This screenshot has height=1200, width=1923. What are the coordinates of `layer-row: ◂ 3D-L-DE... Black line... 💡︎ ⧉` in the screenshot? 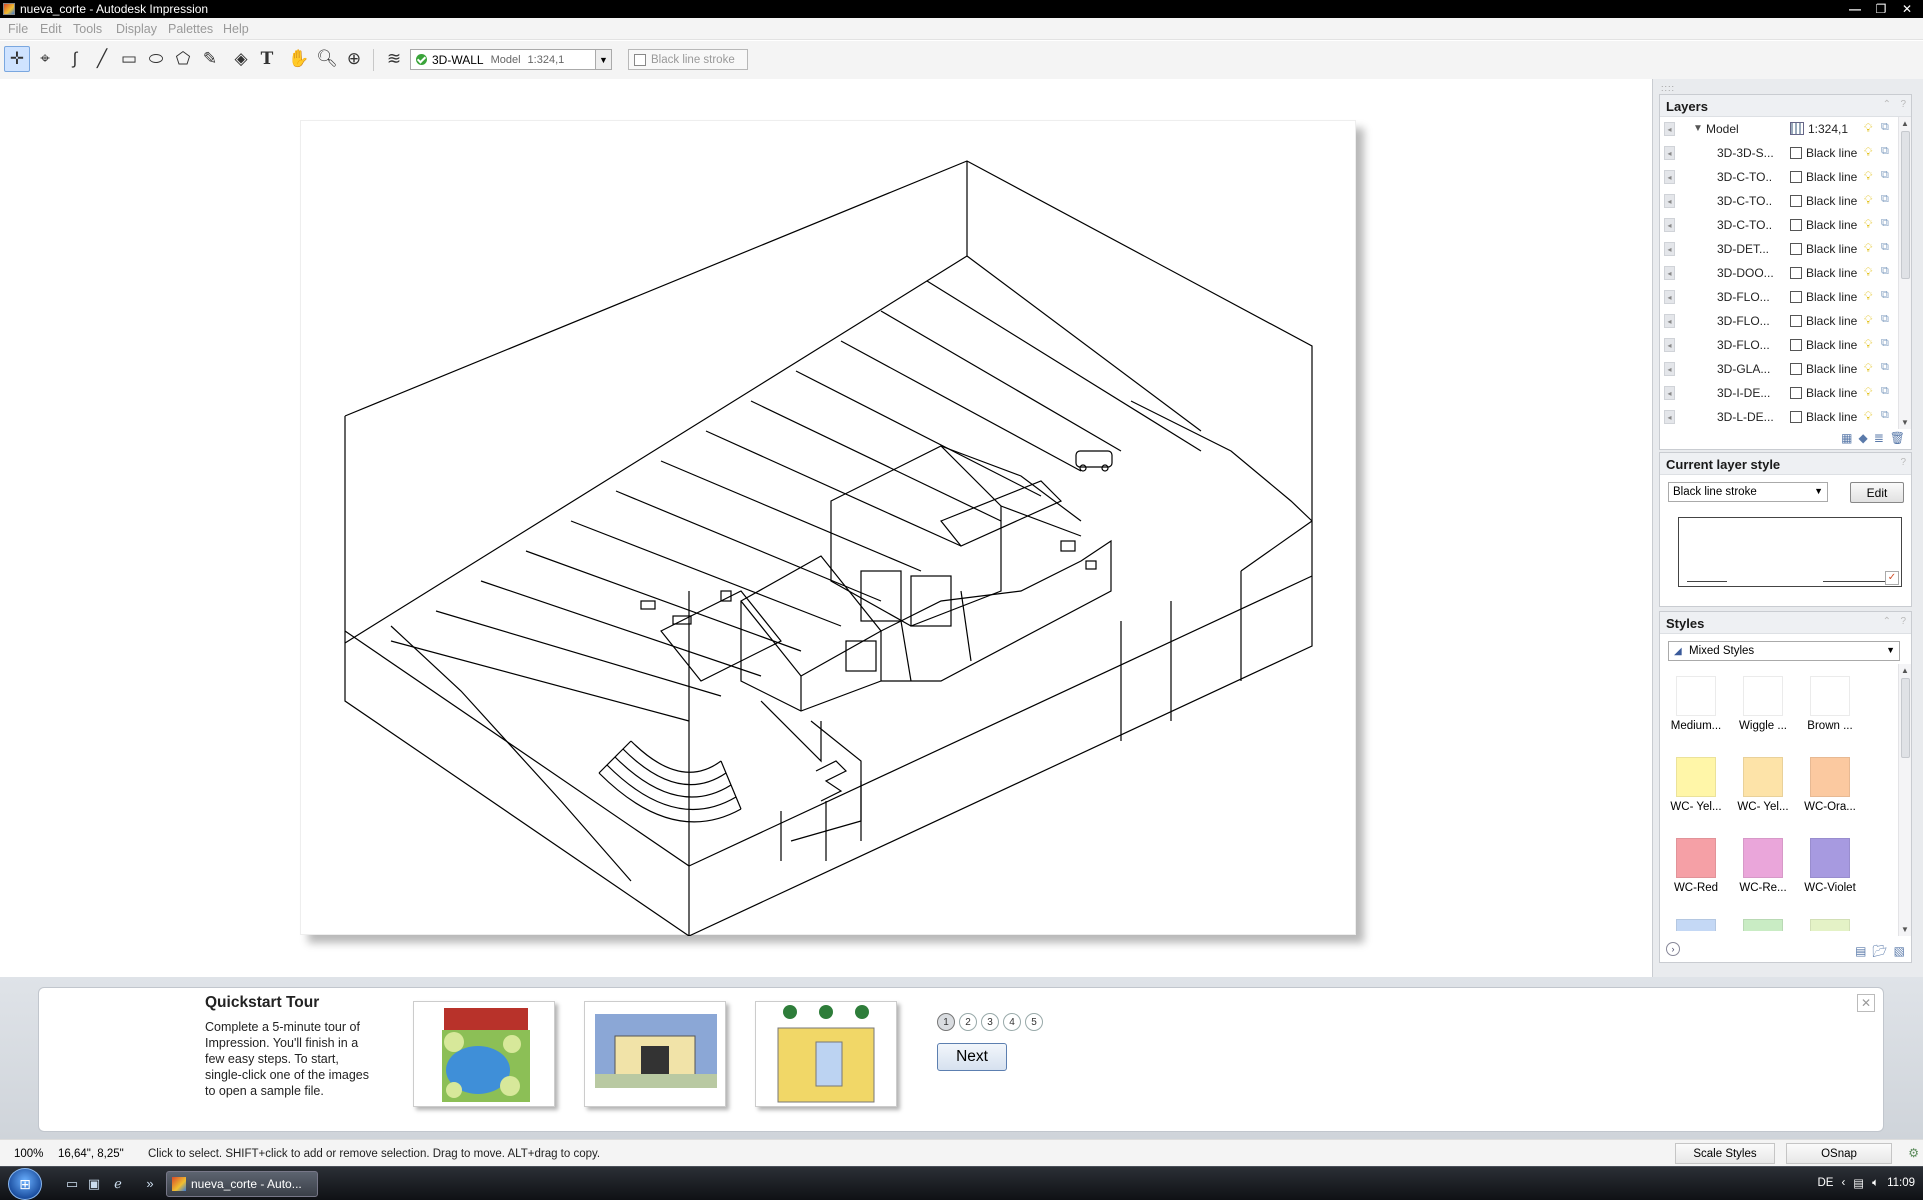 It's located at (1785, 417).